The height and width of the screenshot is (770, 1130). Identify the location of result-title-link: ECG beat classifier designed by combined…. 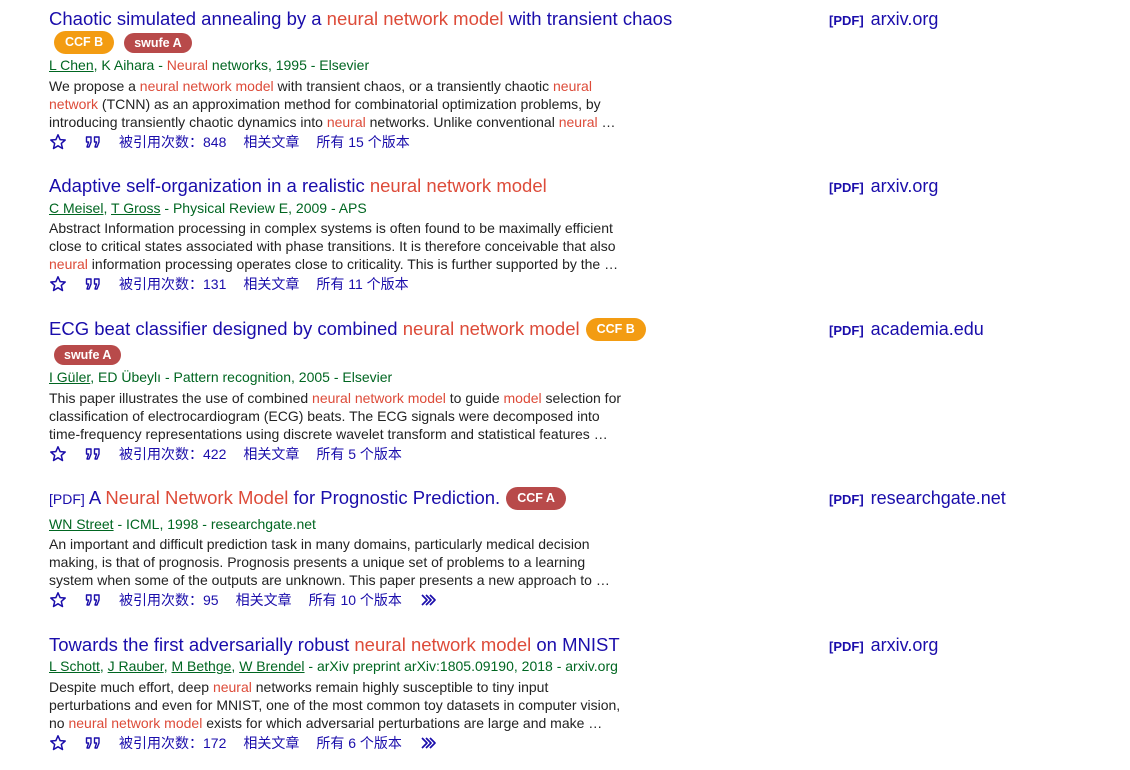
(347, 329).